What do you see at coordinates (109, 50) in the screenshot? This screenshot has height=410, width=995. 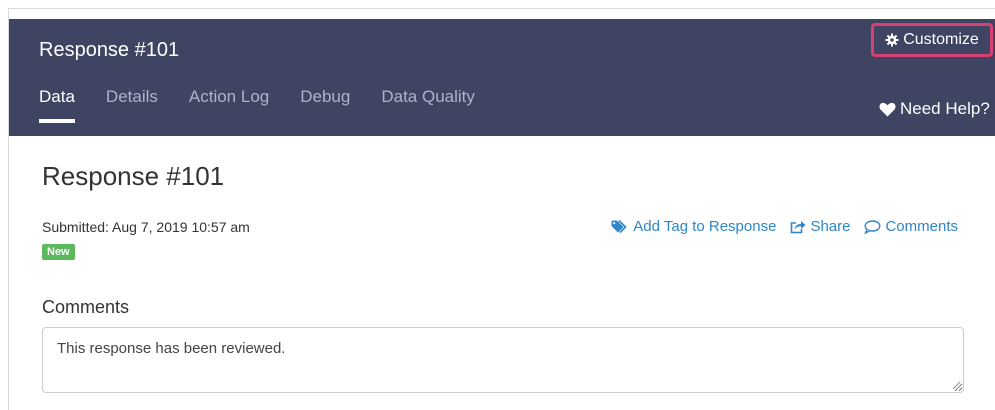 I see `header-title: Response #101` at bounding box center [109, 50].